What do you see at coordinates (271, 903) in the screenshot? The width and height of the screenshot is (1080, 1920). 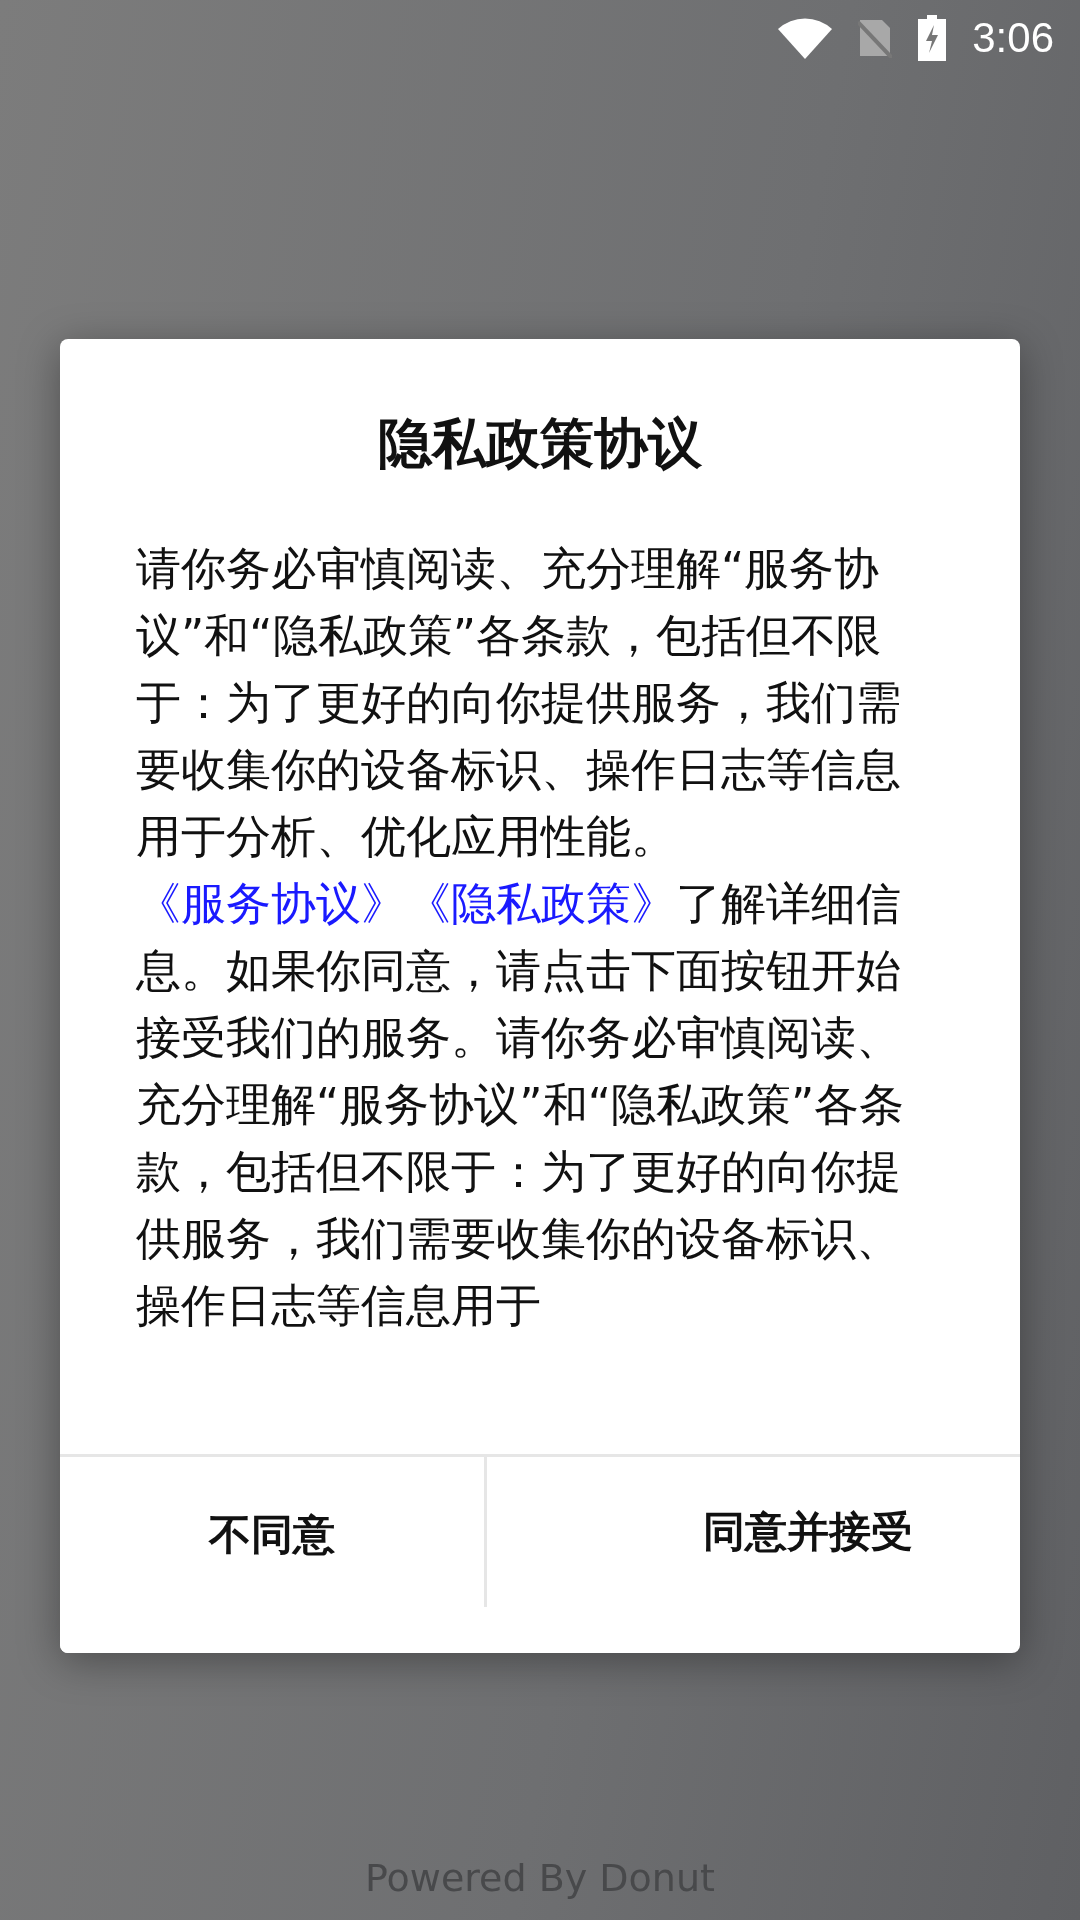 I see `policy-link: 《服务协议》` at bounding box center [271, 903].